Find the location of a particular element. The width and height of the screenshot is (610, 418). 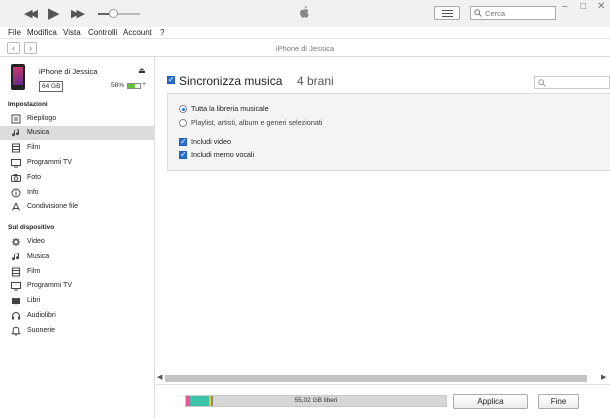

navigation-row: ‹ › iPhone di Jessica is located at coordinates (305, 48).